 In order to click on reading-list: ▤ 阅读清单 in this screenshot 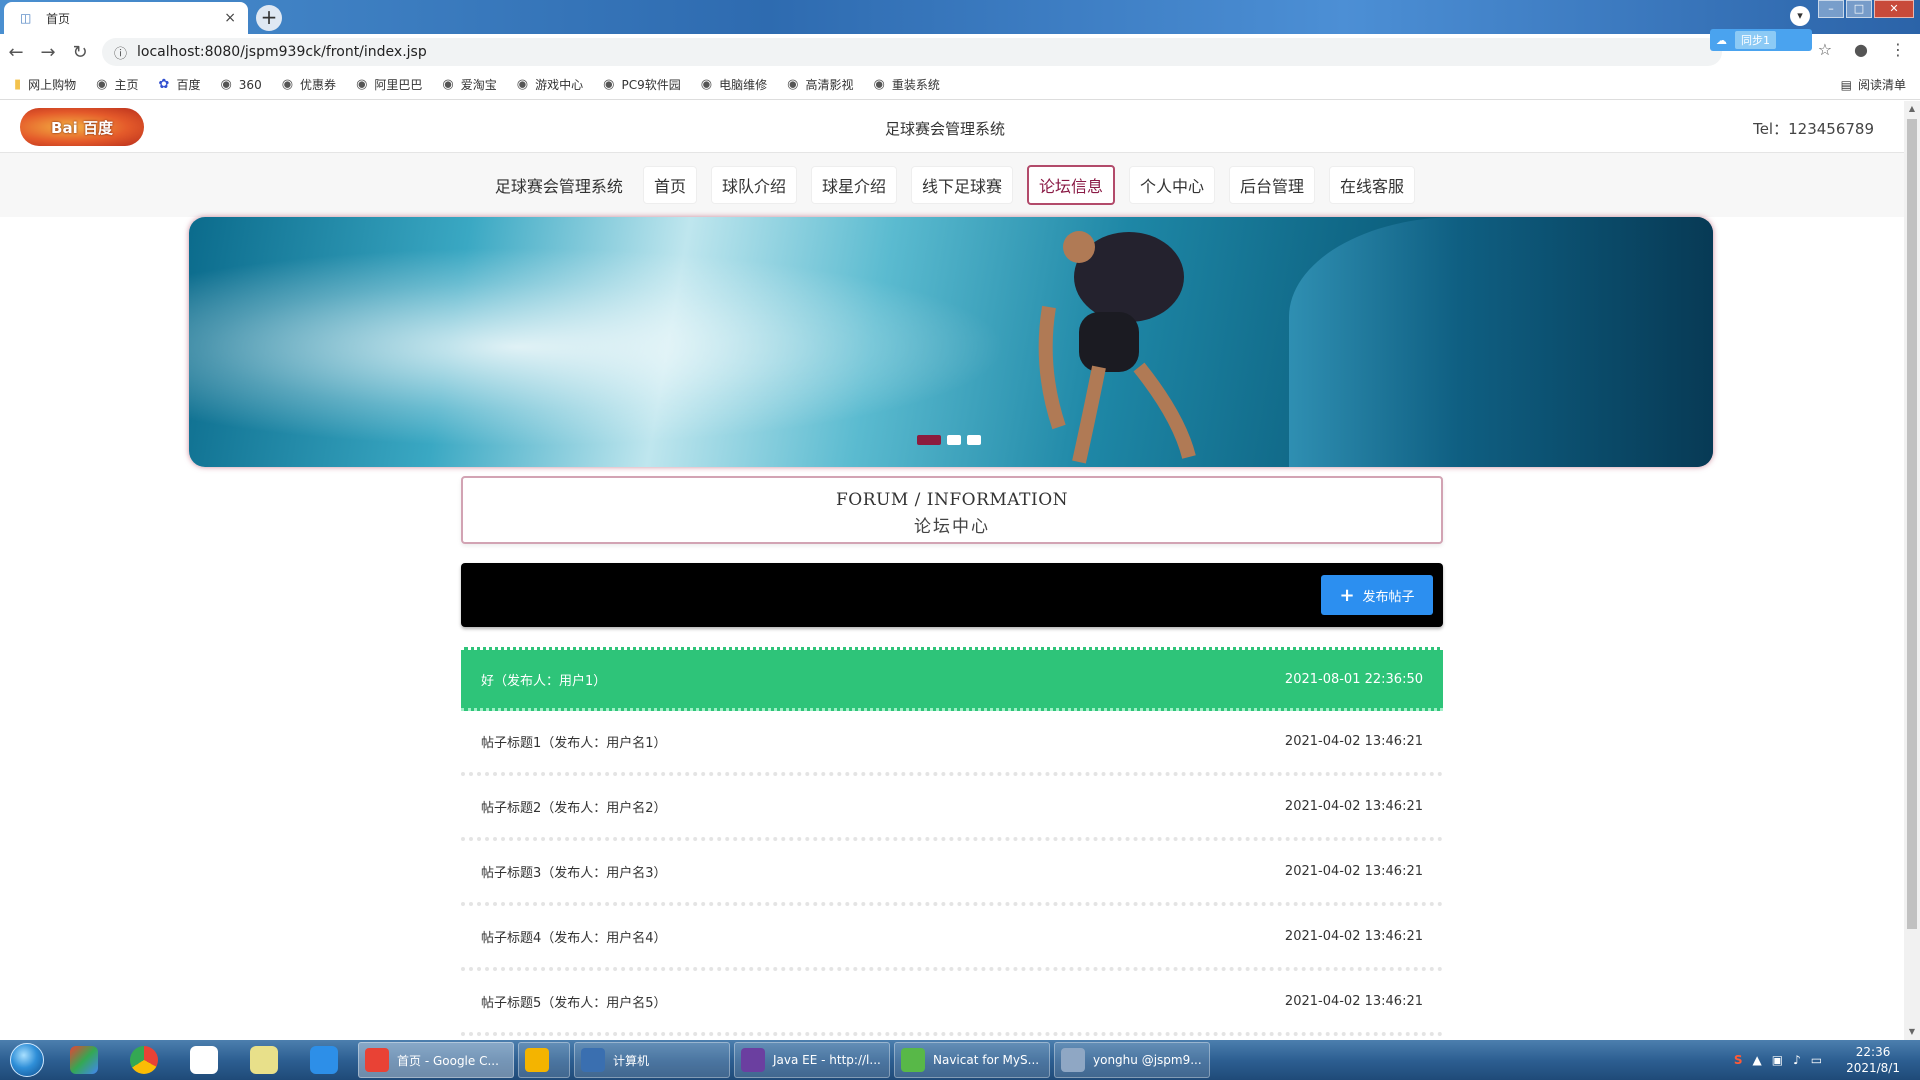, I will do `click(1873, 84)`.